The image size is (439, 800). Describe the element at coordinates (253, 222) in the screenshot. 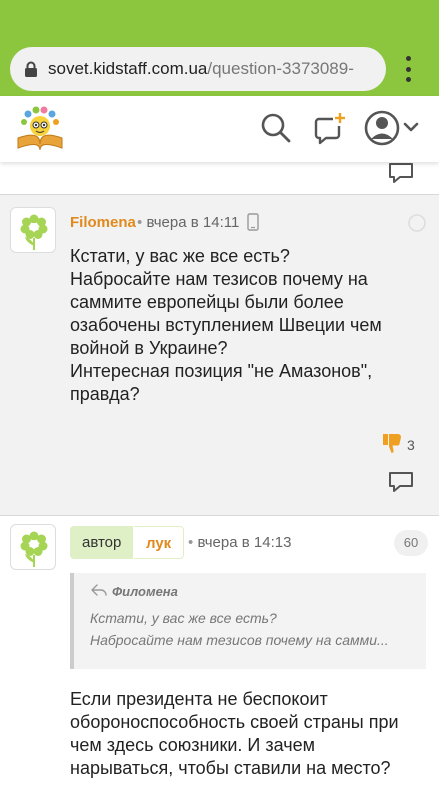

I see `phone-icon` at that location.